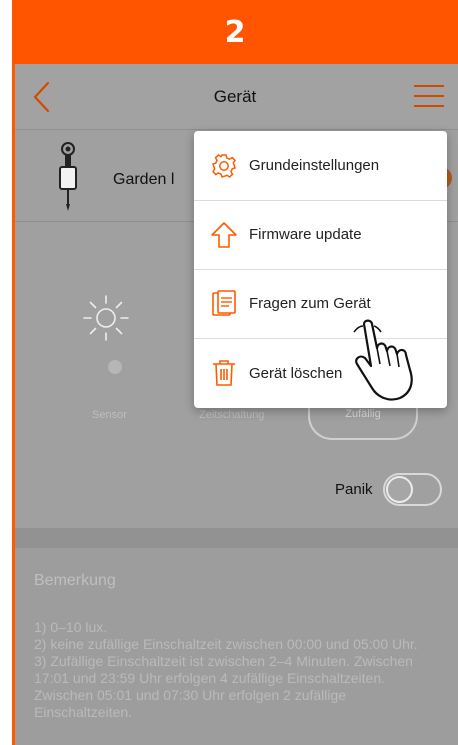 This screenshot has width=458, height=745. I want to click on app-bar: Gerät, so click(235, 97).